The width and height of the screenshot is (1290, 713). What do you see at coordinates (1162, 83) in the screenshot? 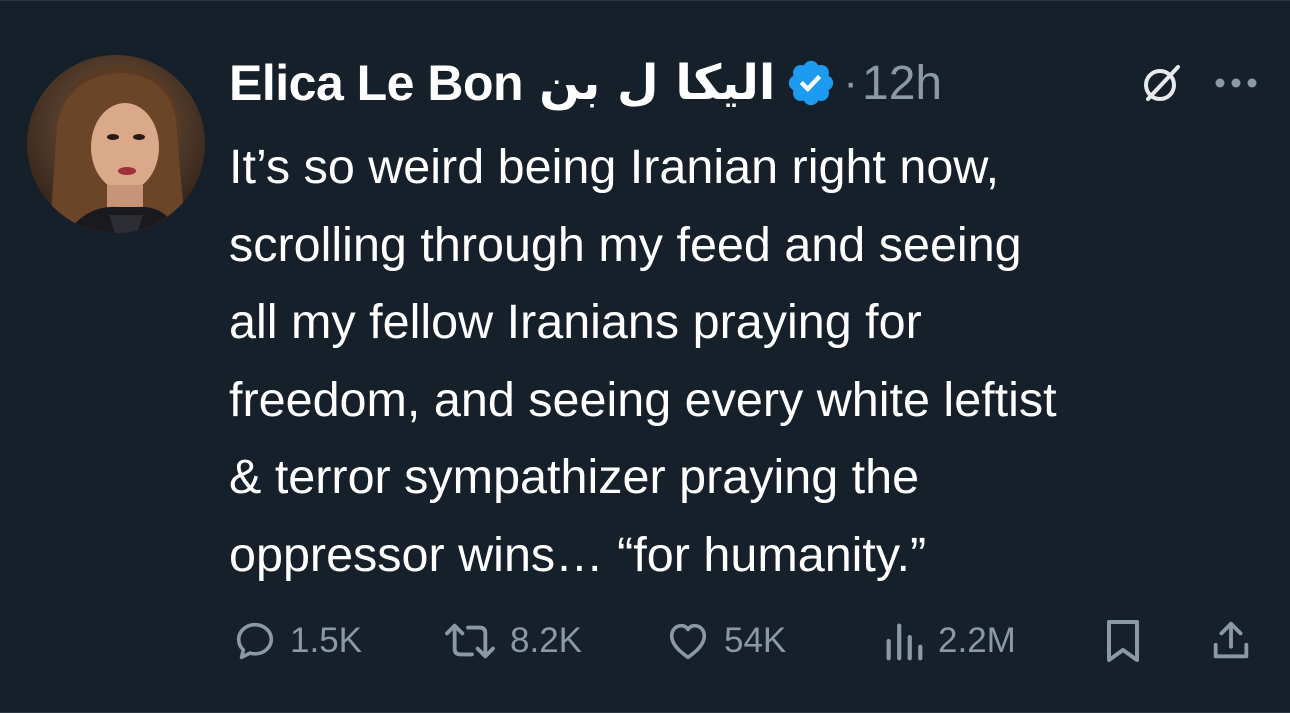
I see `grok-icon` at bounding box center [1162, 83].